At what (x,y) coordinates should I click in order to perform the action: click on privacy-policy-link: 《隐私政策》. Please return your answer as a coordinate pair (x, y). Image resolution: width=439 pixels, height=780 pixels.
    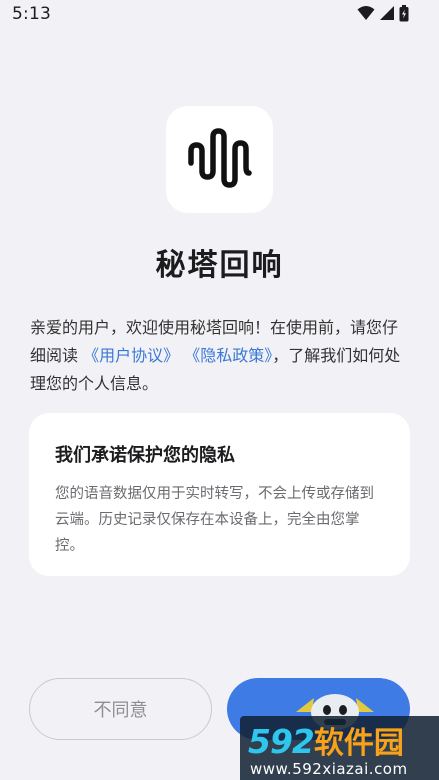
    Looking at the image, I should click on (228, 355).